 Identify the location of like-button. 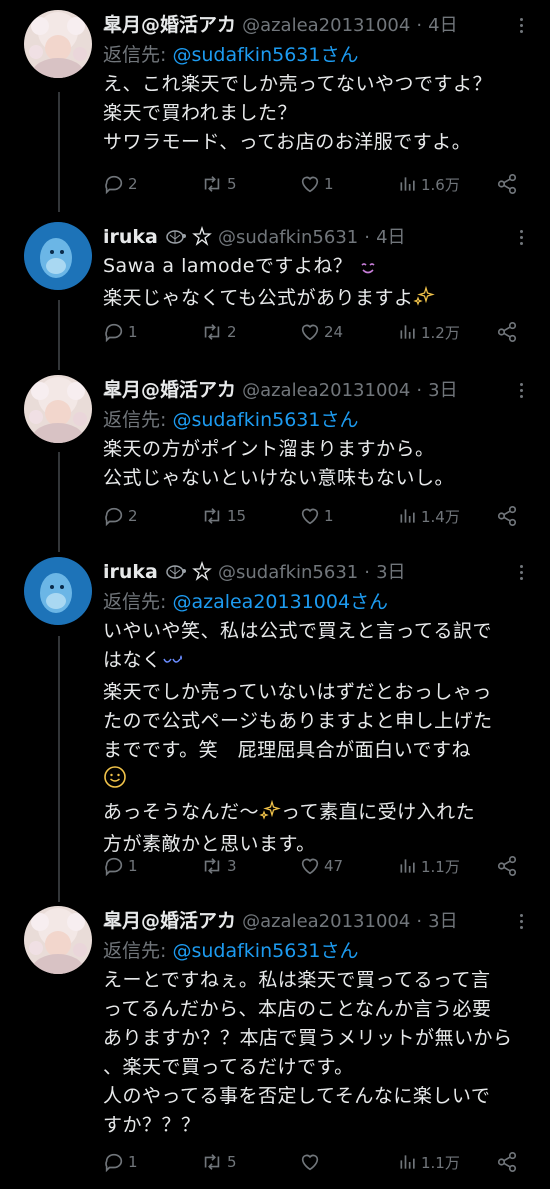
(311, 1162).